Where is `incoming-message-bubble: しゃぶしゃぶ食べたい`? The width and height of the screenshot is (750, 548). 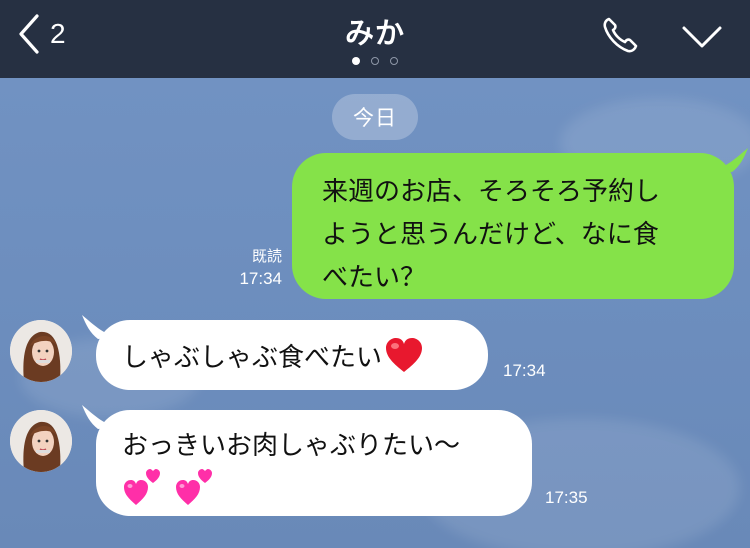
incoming-message-bubble: しゃぶしゃぶ食べたい is located at coordinates (292, 355).